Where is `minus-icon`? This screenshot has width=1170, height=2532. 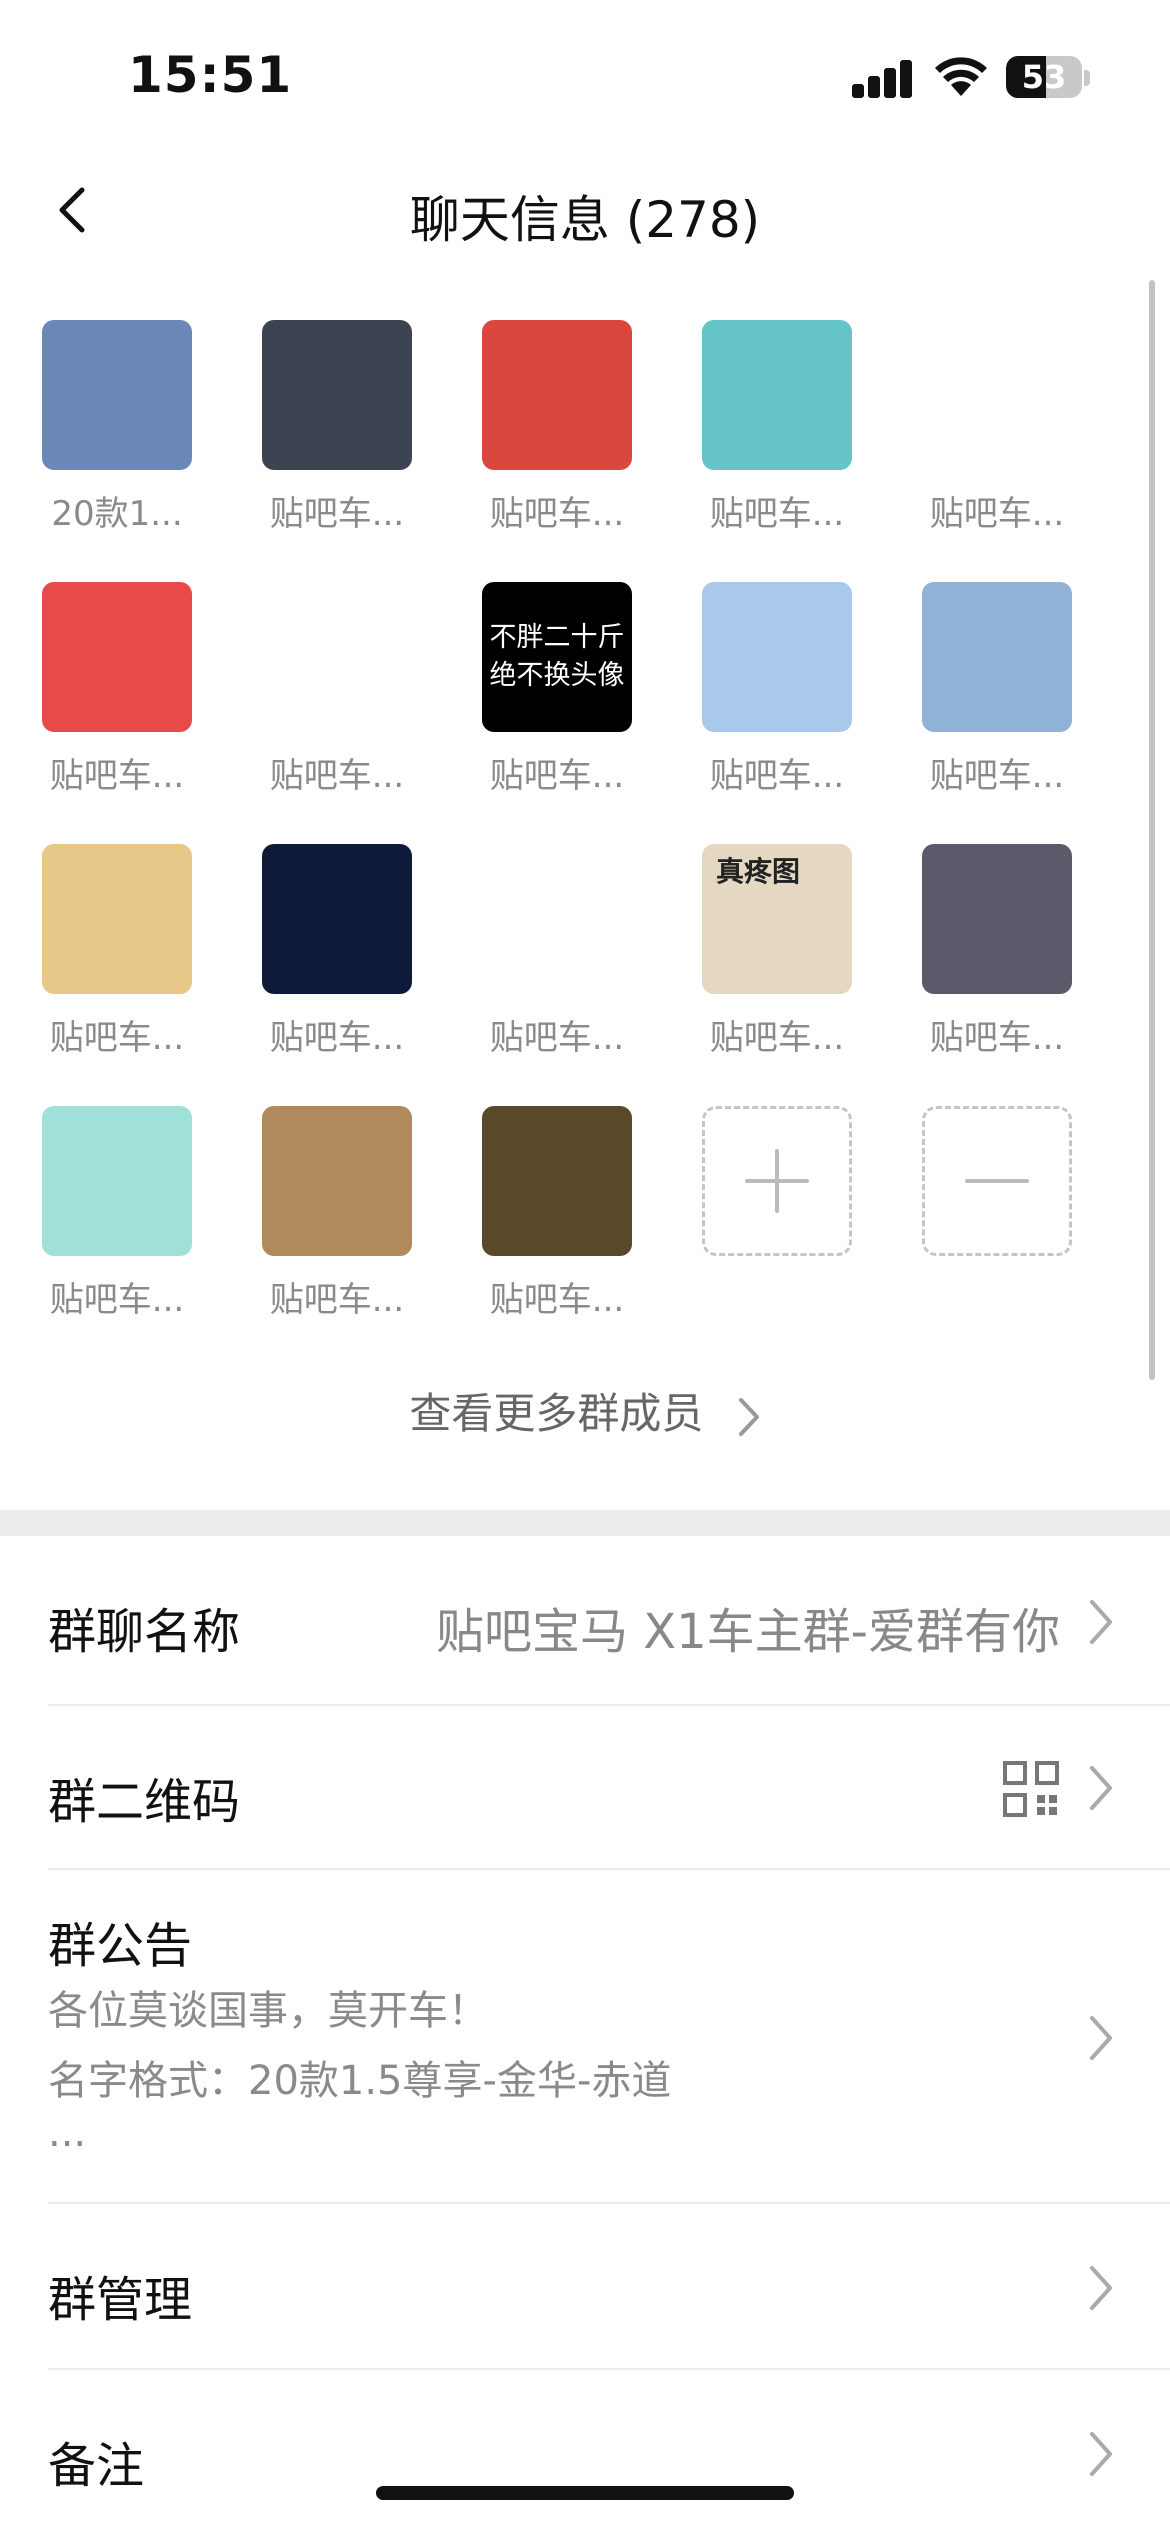
minus-icon is located at coordinates (997, 1181).